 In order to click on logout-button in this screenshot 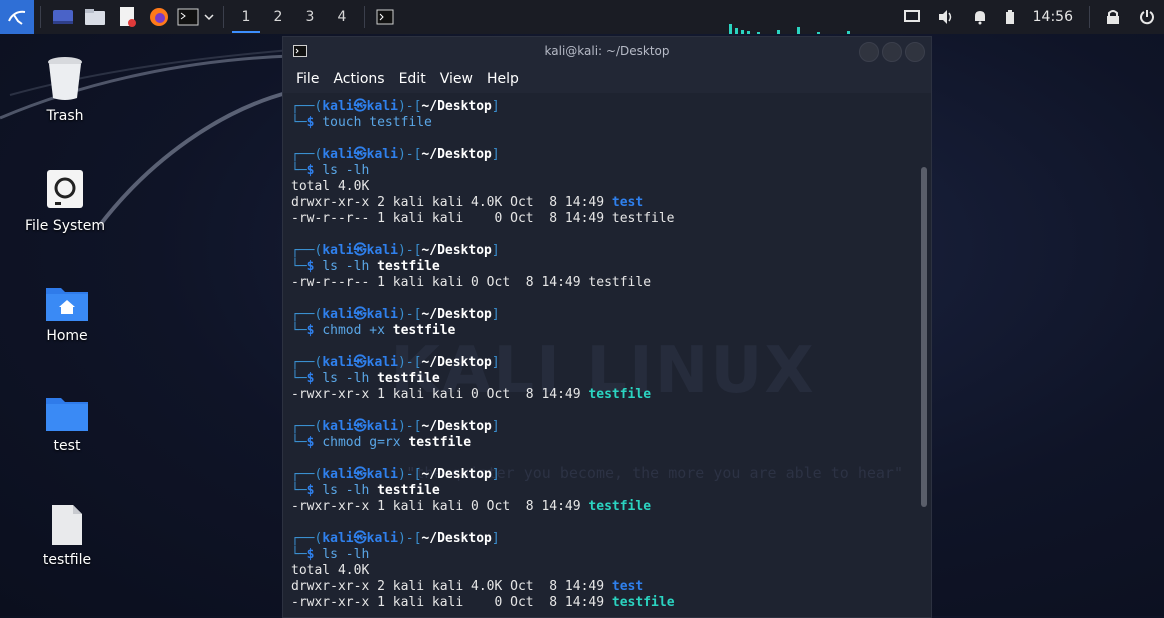, I will do `click(1147, 17)`.